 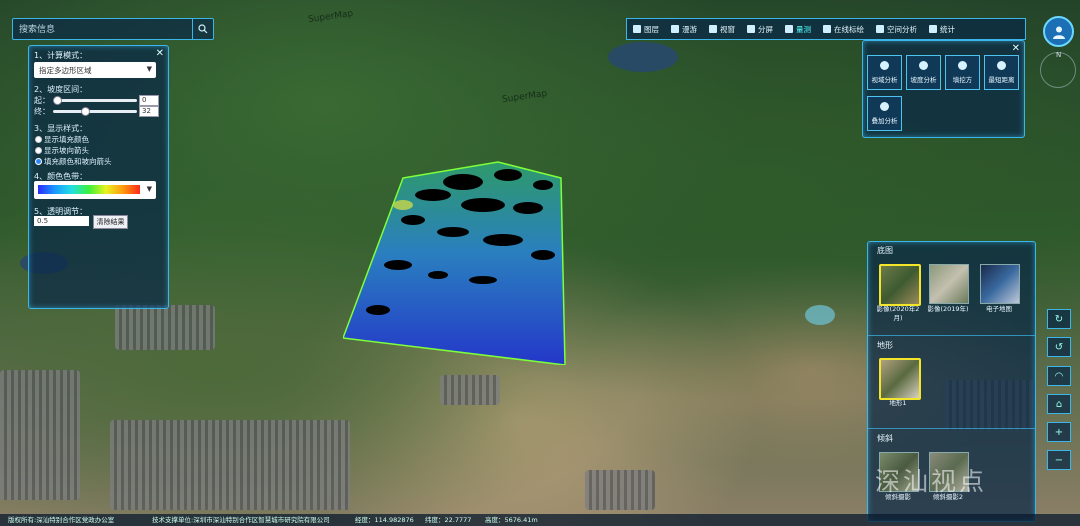 I want to click on search-icon, so click(x=203, y=29).